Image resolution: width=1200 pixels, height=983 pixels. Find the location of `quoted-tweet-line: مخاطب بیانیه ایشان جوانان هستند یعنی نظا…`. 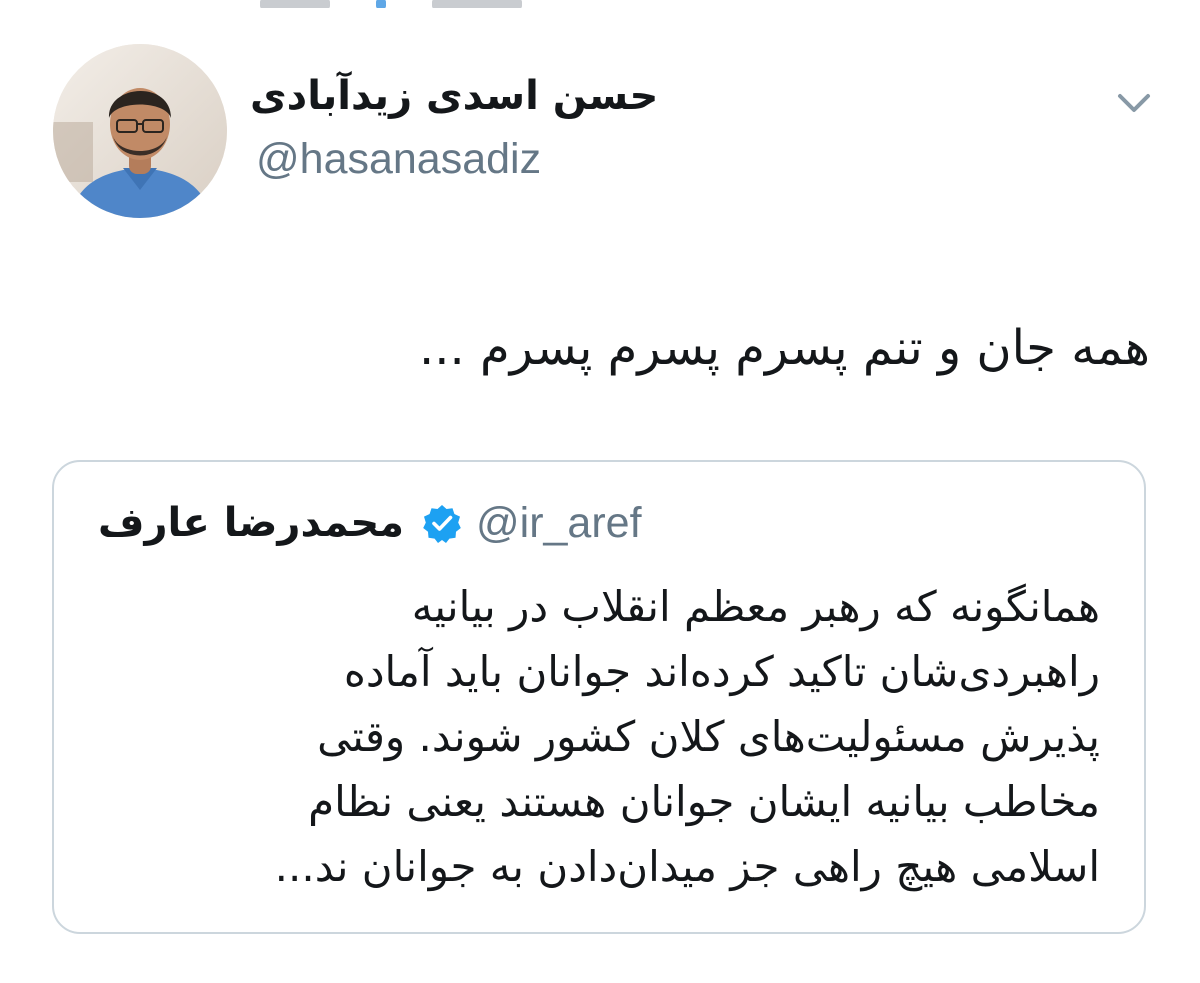

quoted-tweet-line: مخاطب بیانیه ایشان جوانان هستند یعنی نظا… is located at coordinates (704, 801).